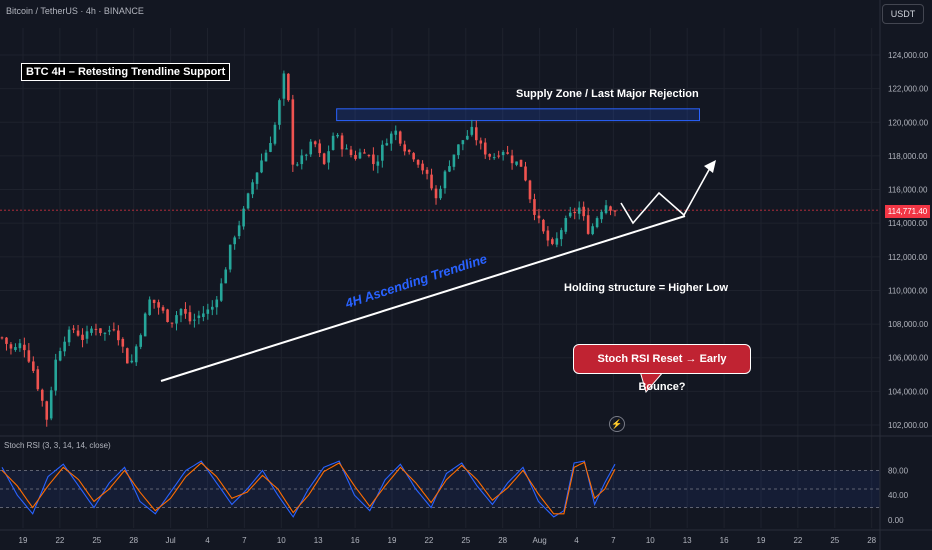 This screenshot has height=550, width=932. Describe the element at coordinates (908, 257) in the screenshot. I see `price-tick-label: 112,000.00` at that location.